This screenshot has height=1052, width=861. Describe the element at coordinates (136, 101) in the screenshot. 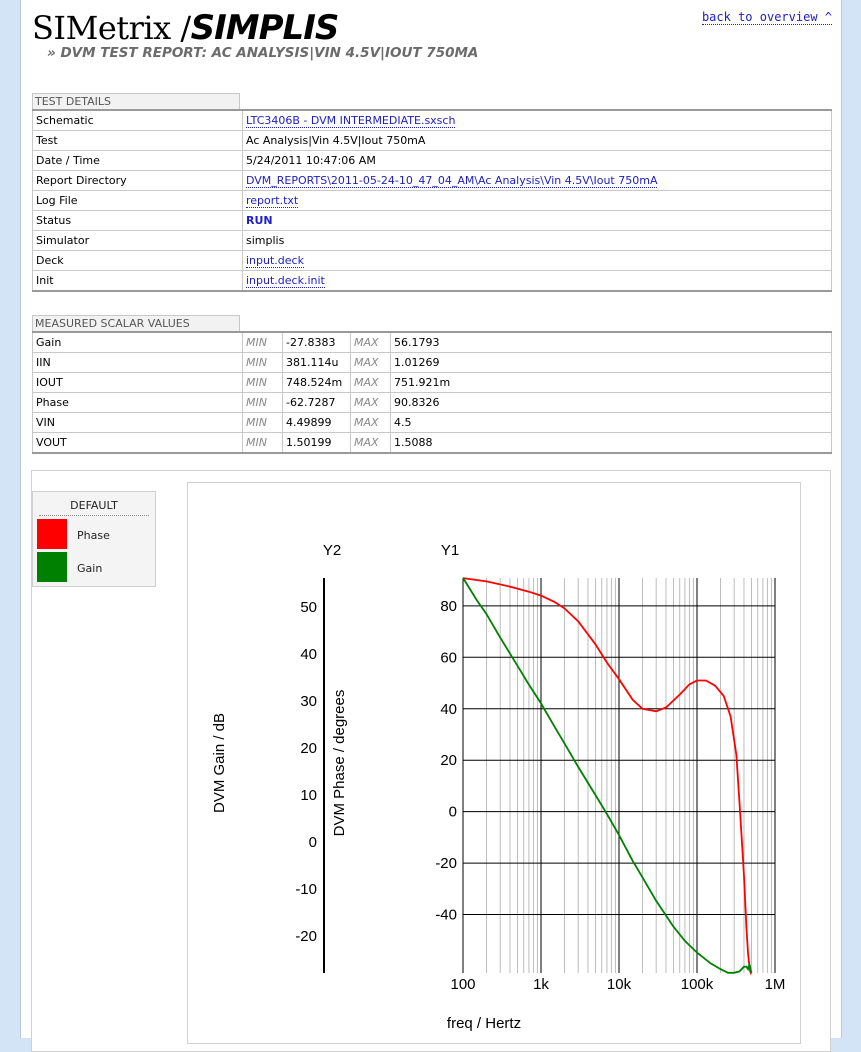

I see `test-details-title: TEST DETAILS` at that location.